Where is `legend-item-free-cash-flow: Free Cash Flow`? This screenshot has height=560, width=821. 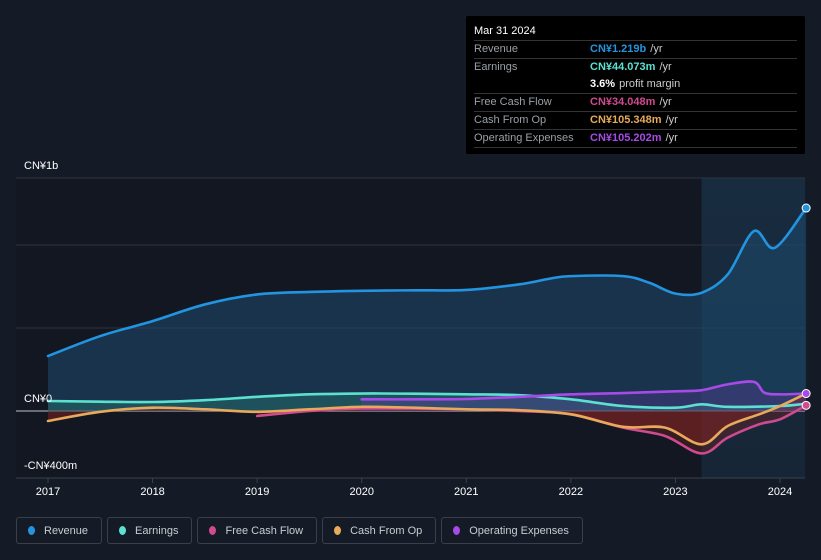
legend-item-free-cash-flow: Free Cash Flow is located at coordinates (257, 530).